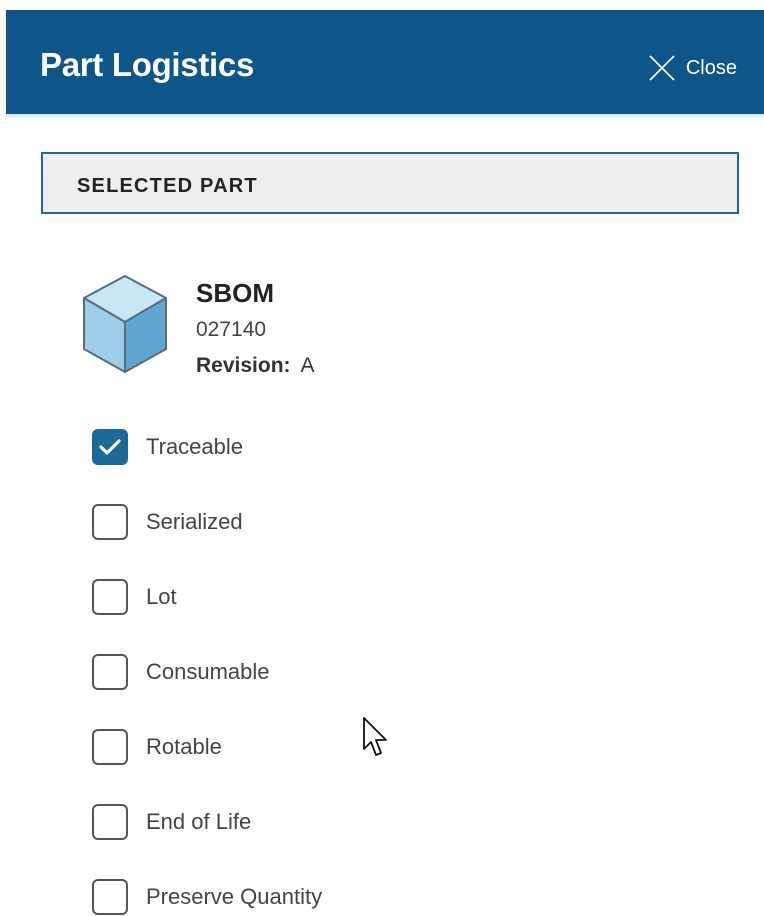 This screenshot has width=764, height=916. What do you see at coordinates (234, 896) in the screenshot?
I see `option-label: Preserve Quantity` at bounding box center [234, 896].